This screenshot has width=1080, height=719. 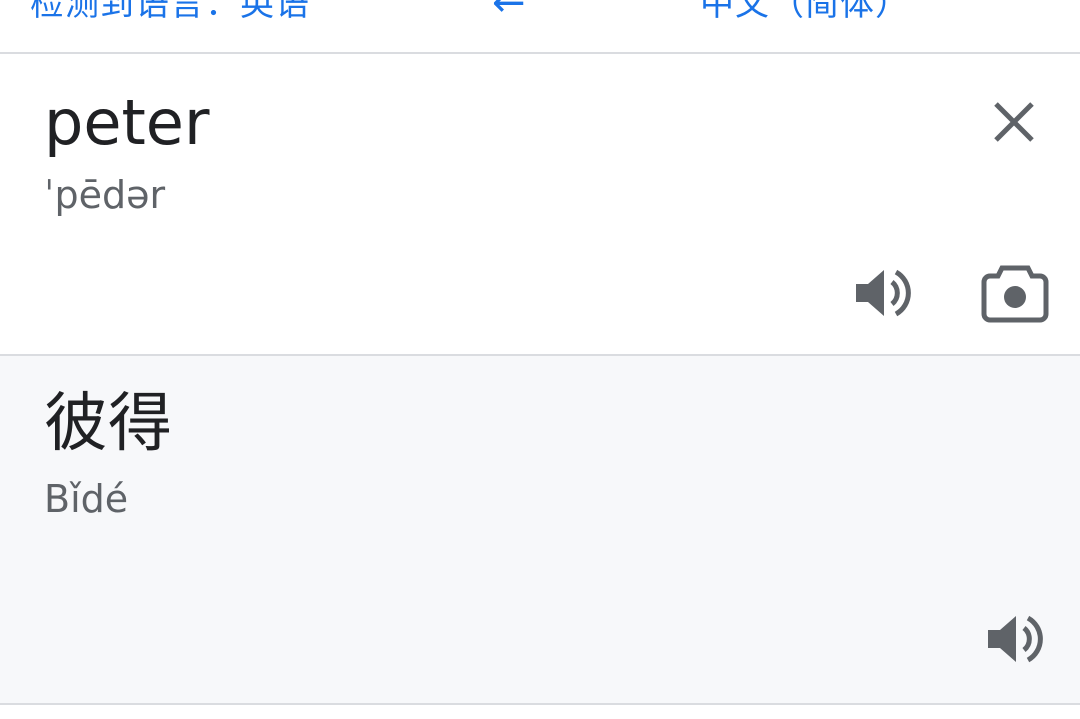 I want to click on source-phonetic: ˈpēdər, so click(x=105, y=195).